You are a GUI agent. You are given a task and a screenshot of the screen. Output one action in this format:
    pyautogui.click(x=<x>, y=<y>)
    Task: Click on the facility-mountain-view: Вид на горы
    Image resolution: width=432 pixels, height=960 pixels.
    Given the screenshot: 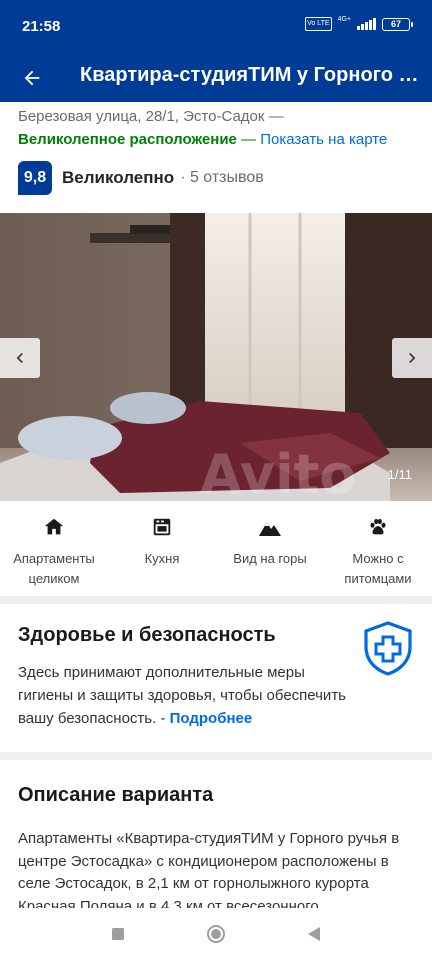 What is the action you would take?
    pyautogui.click(x=270, y=550)
    